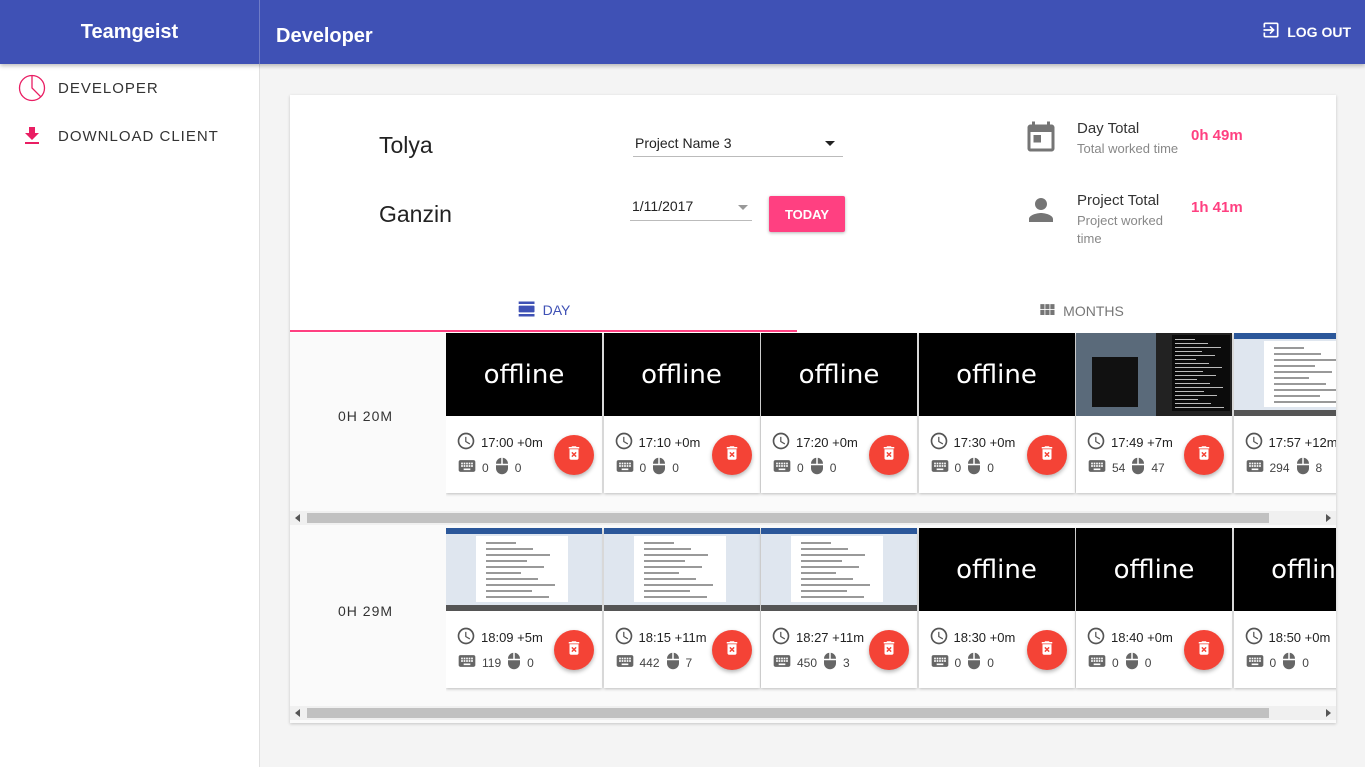  Describe the element at coordinates (846, 662) in the screenshot. I see `click-count: 3` at that location.